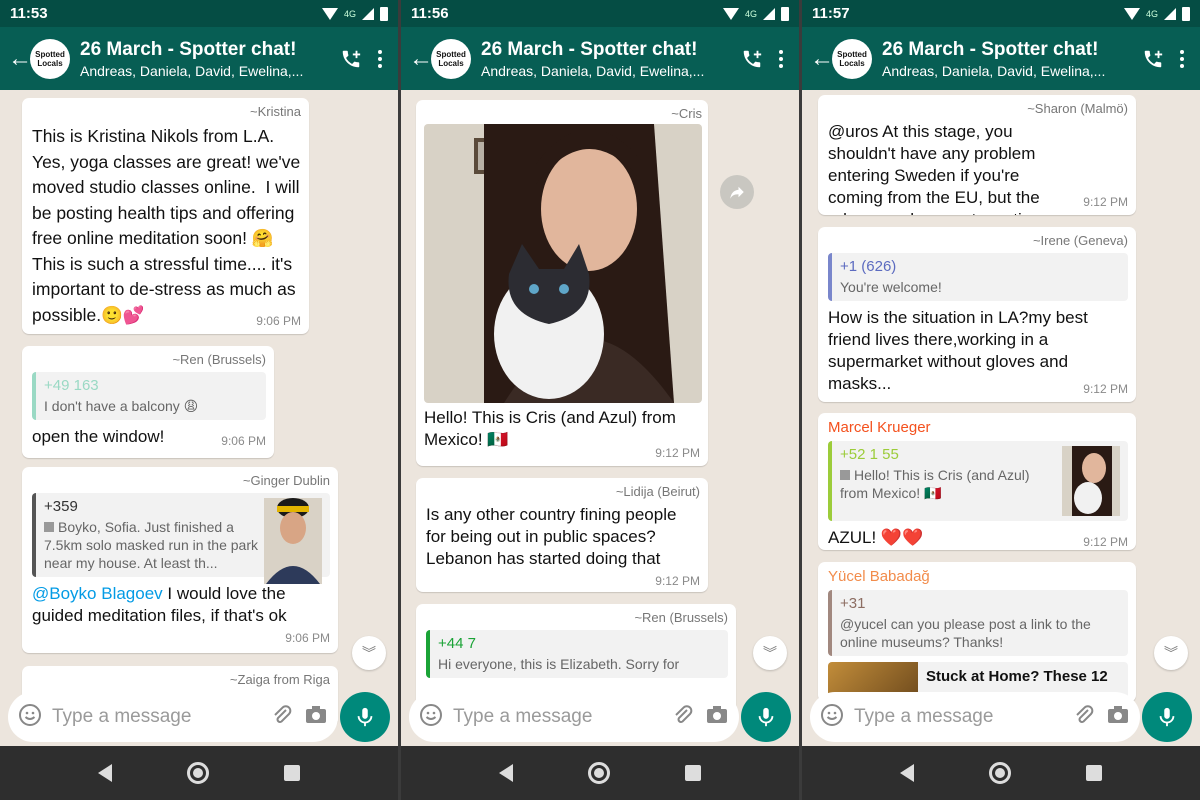  I want to click on message-text: AZUL! ❤️❤️, so click(876, 537).